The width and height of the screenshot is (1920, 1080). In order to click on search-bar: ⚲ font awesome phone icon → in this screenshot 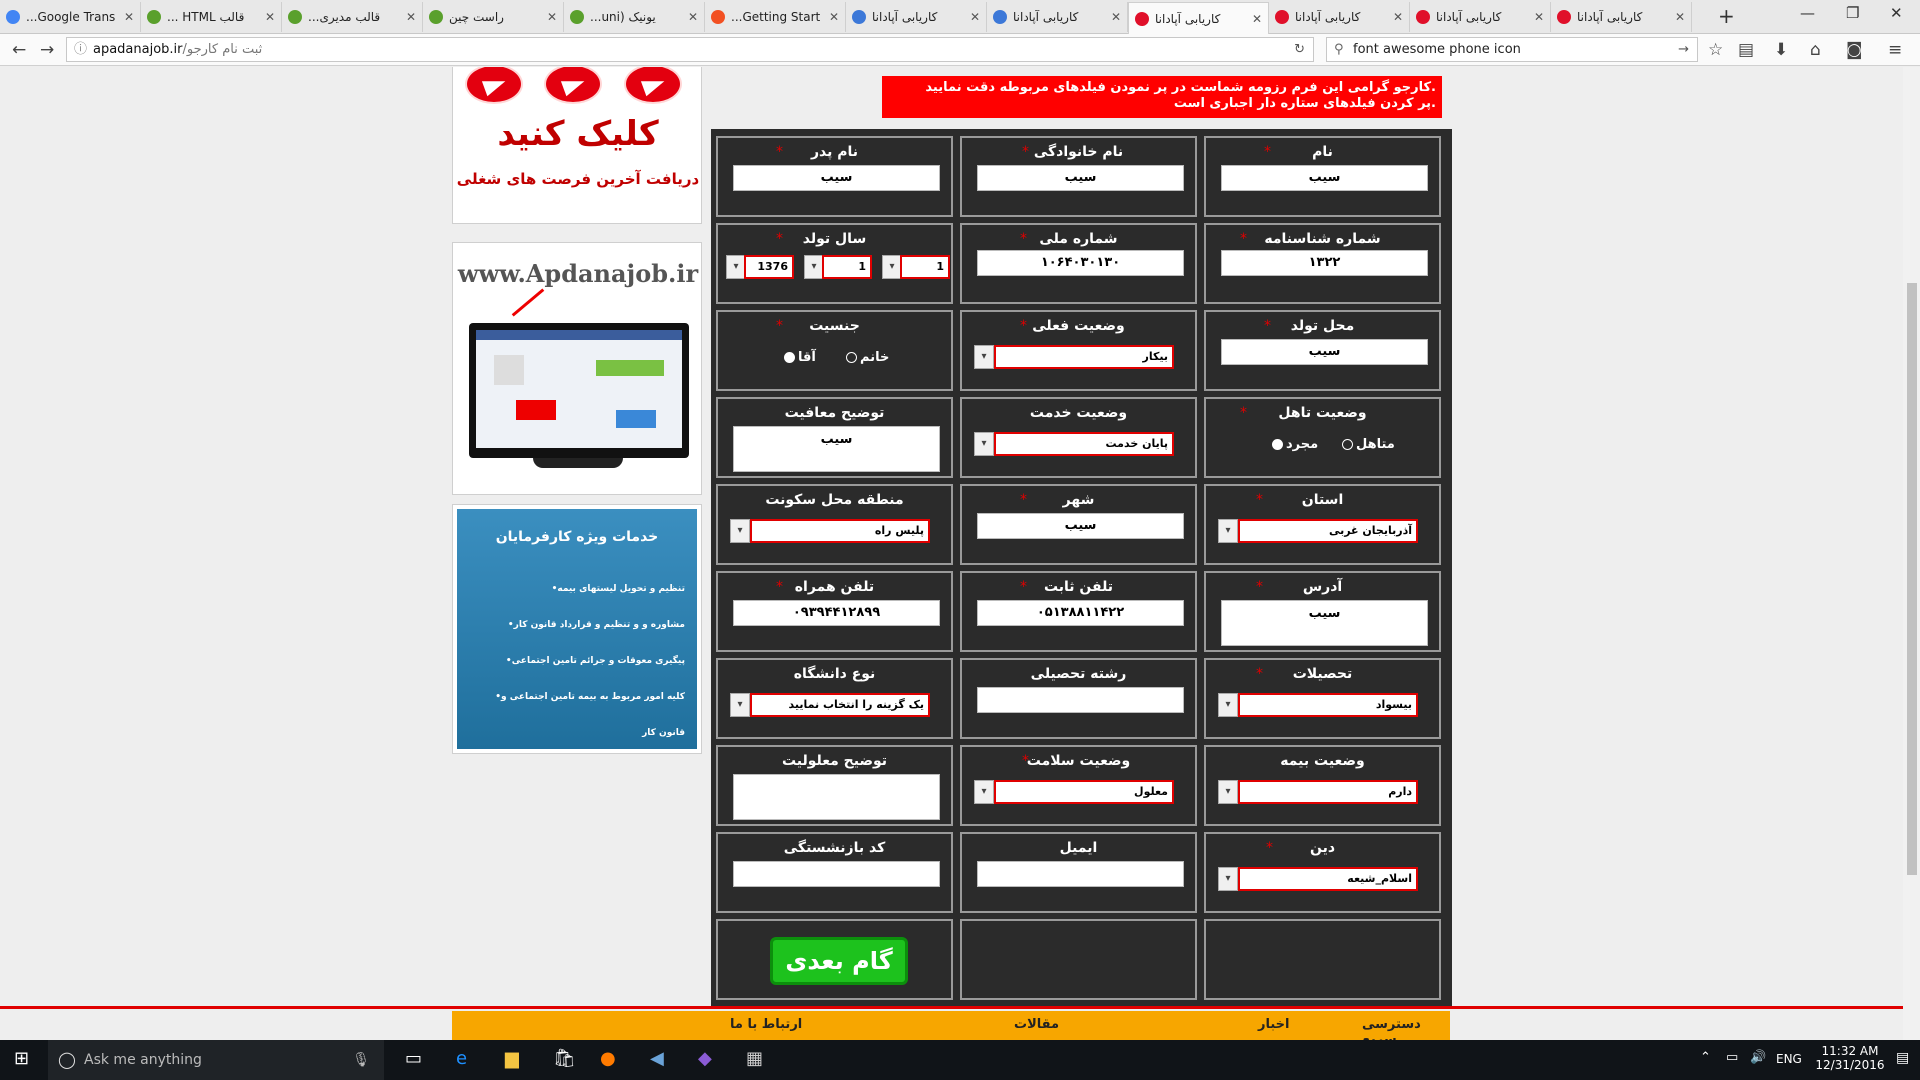, I will do `click(1512, 49)`.